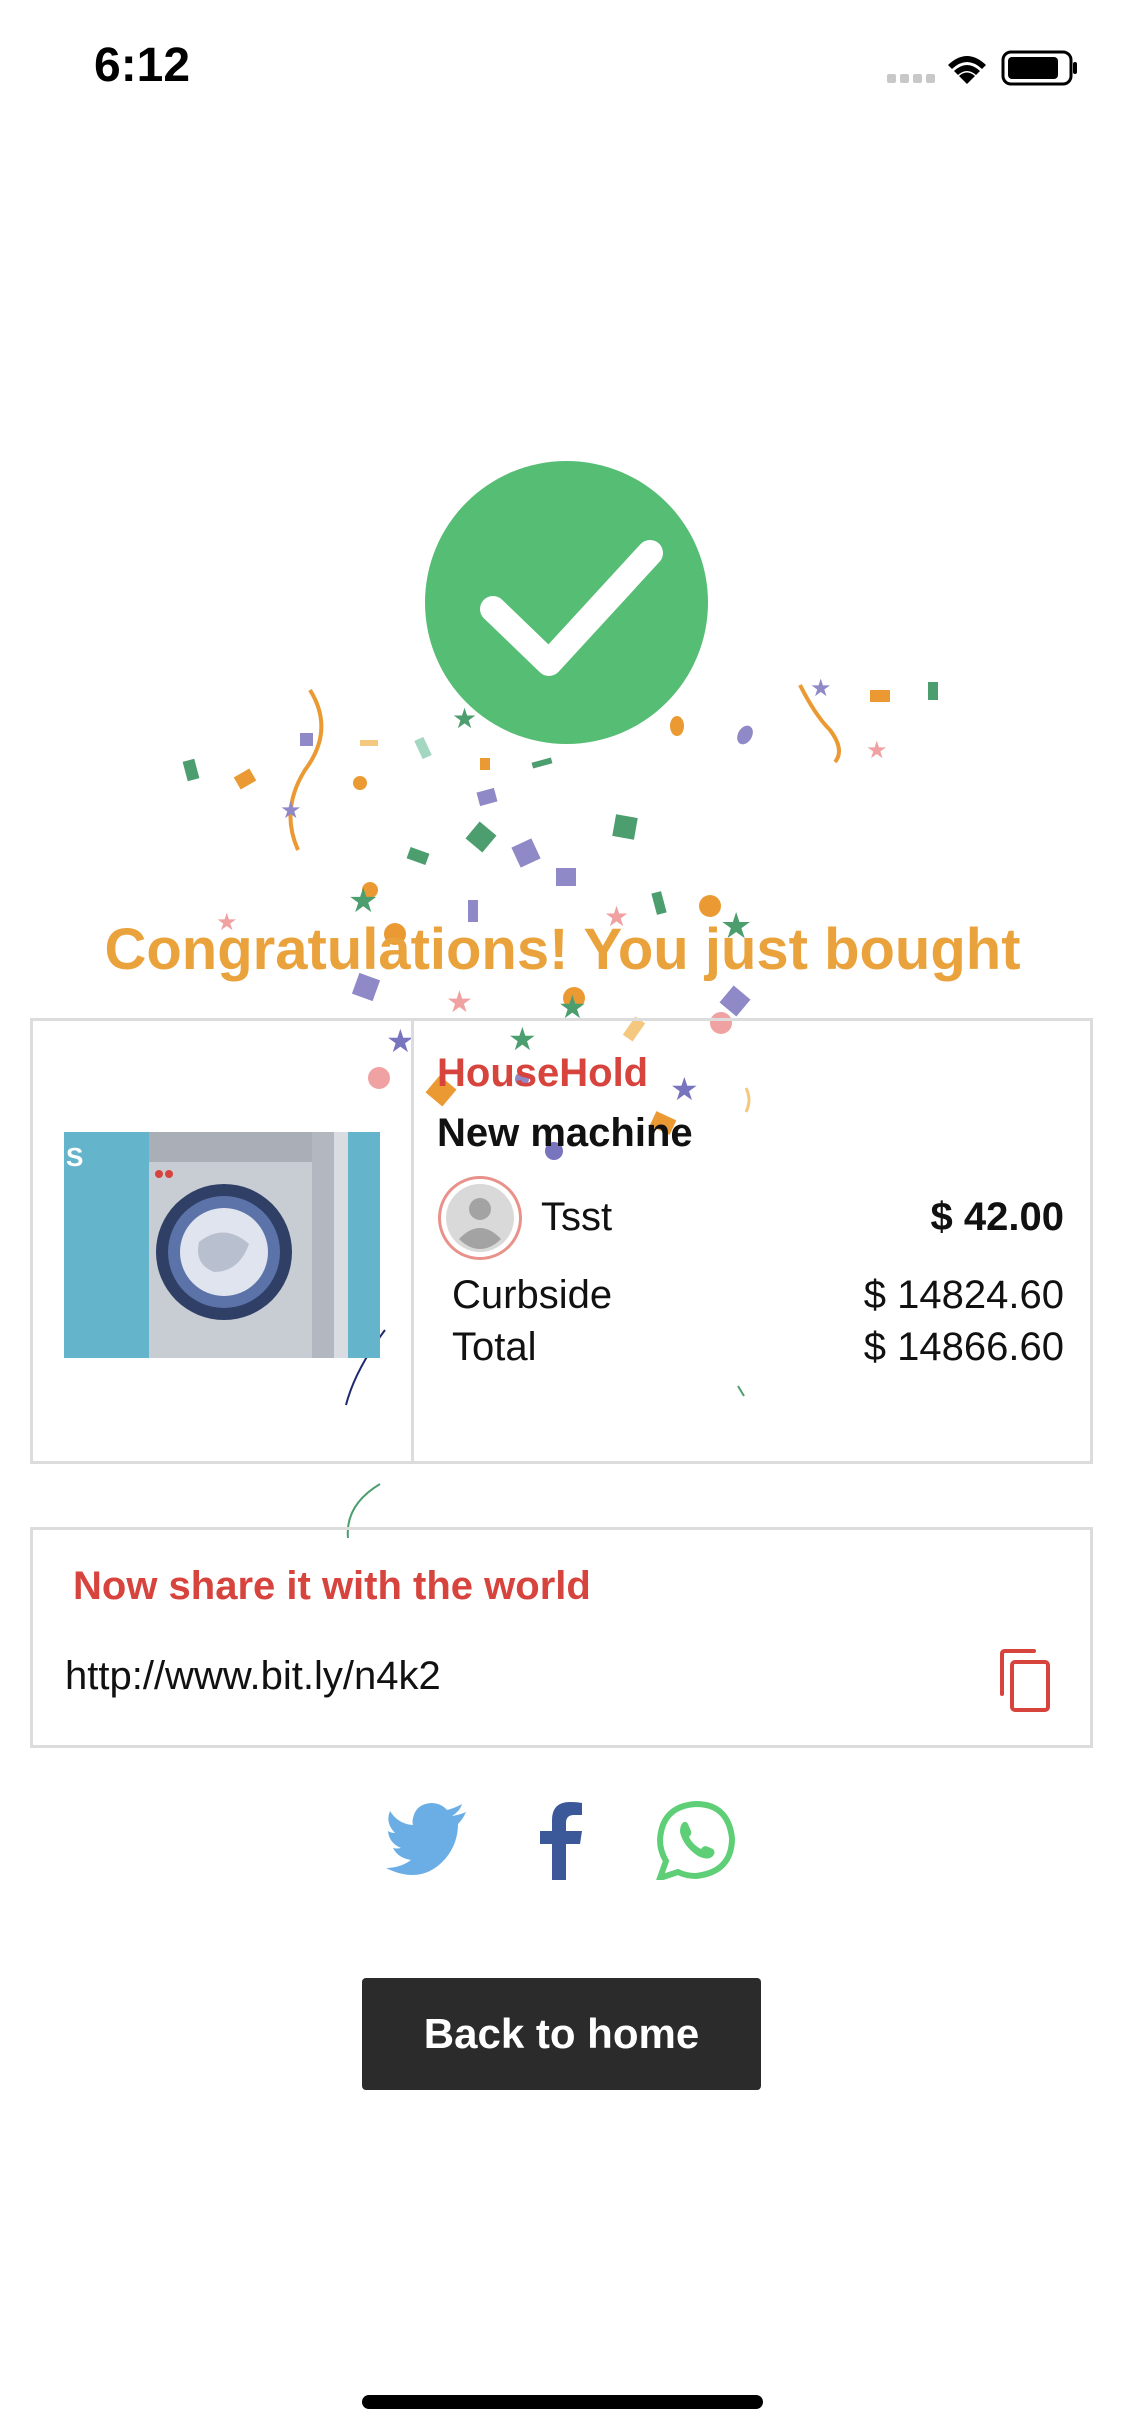 The image size is (1125, 2436). Describe the element at coordinates (412, 1241) in the screenshot. I see `card-divider` at that location.